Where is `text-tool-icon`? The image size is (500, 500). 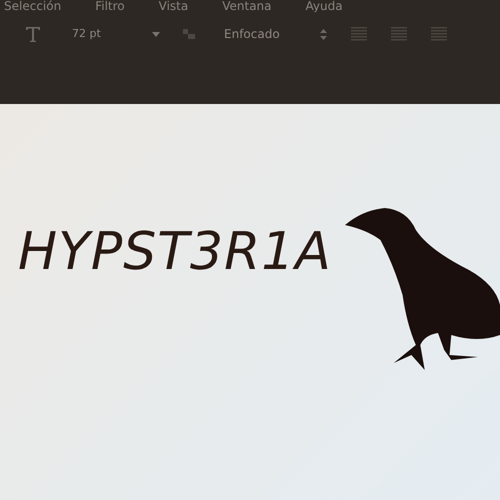 text-tool-icon is located at coordinates (33, 34).